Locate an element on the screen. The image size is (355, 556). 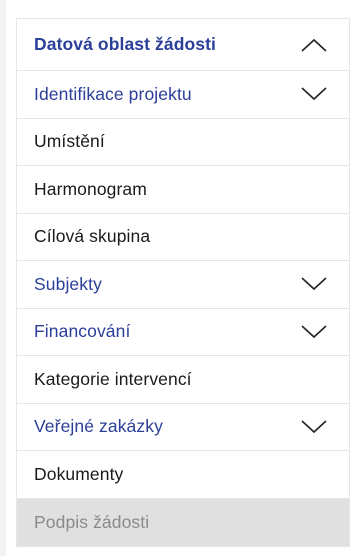
menu-item-label: Financování is located at coordinates (82, 331).